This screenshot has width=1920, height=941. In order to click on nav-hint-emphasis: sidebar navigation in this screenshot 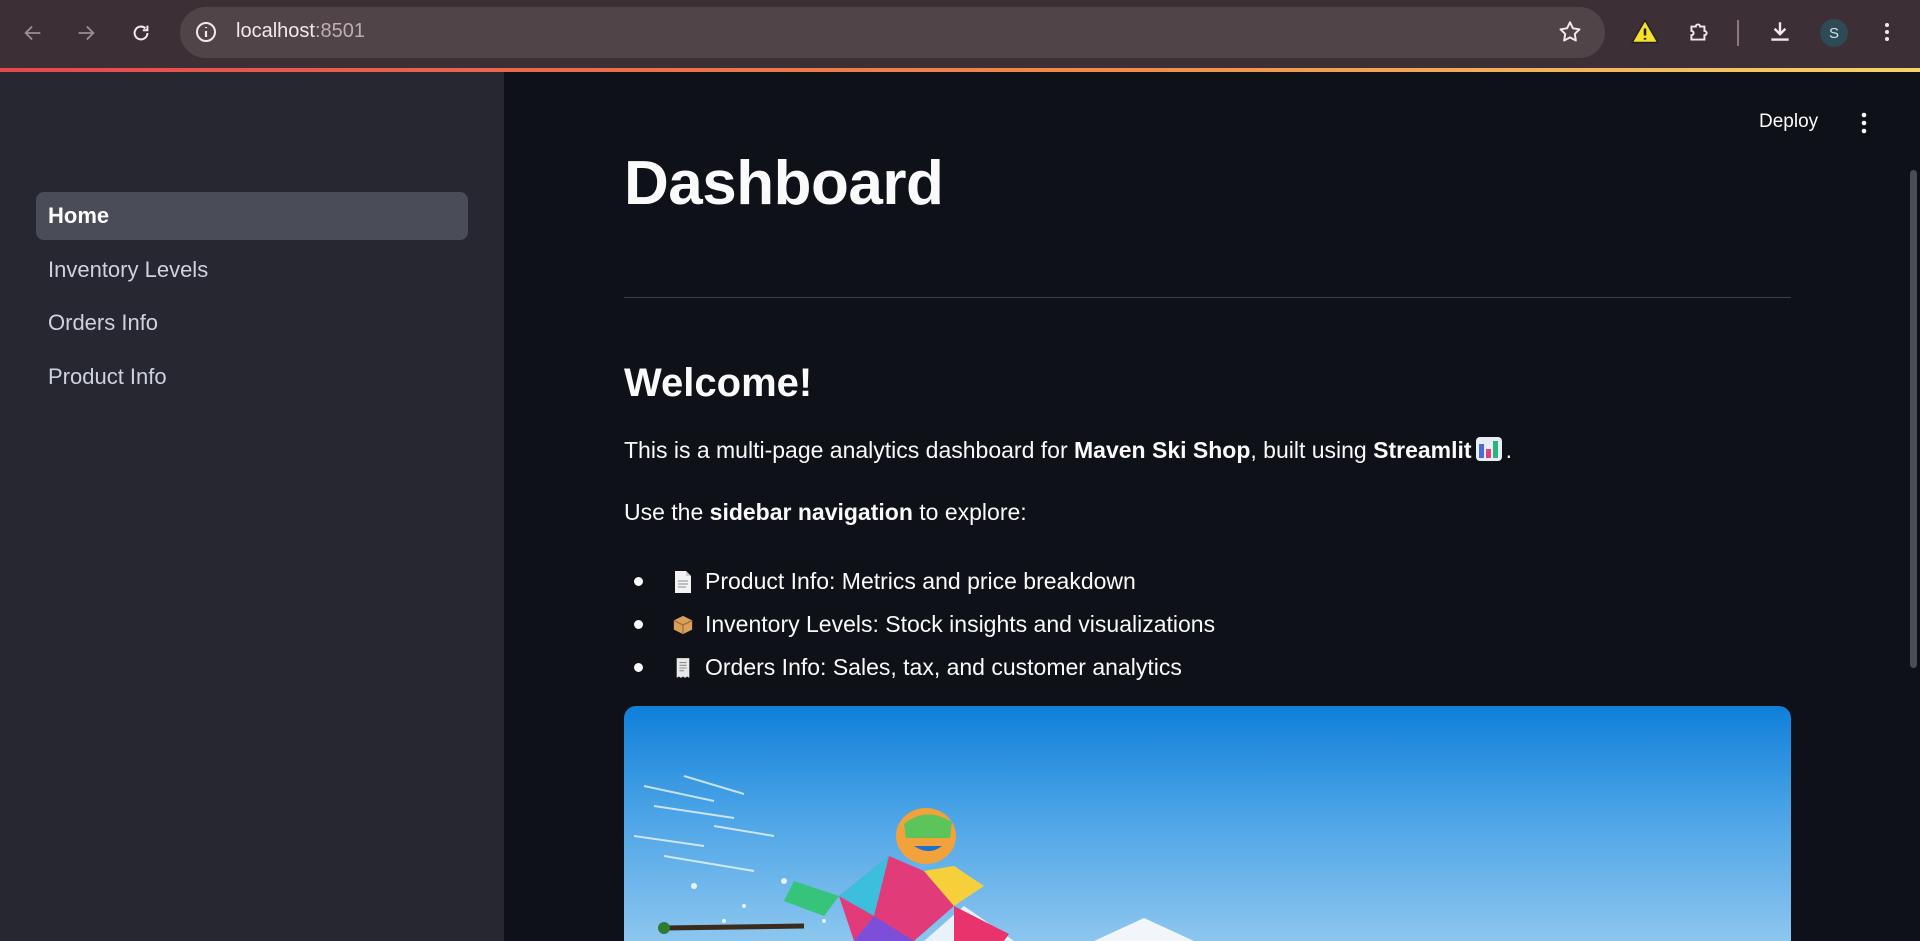, I will do `click(811, 512)`.